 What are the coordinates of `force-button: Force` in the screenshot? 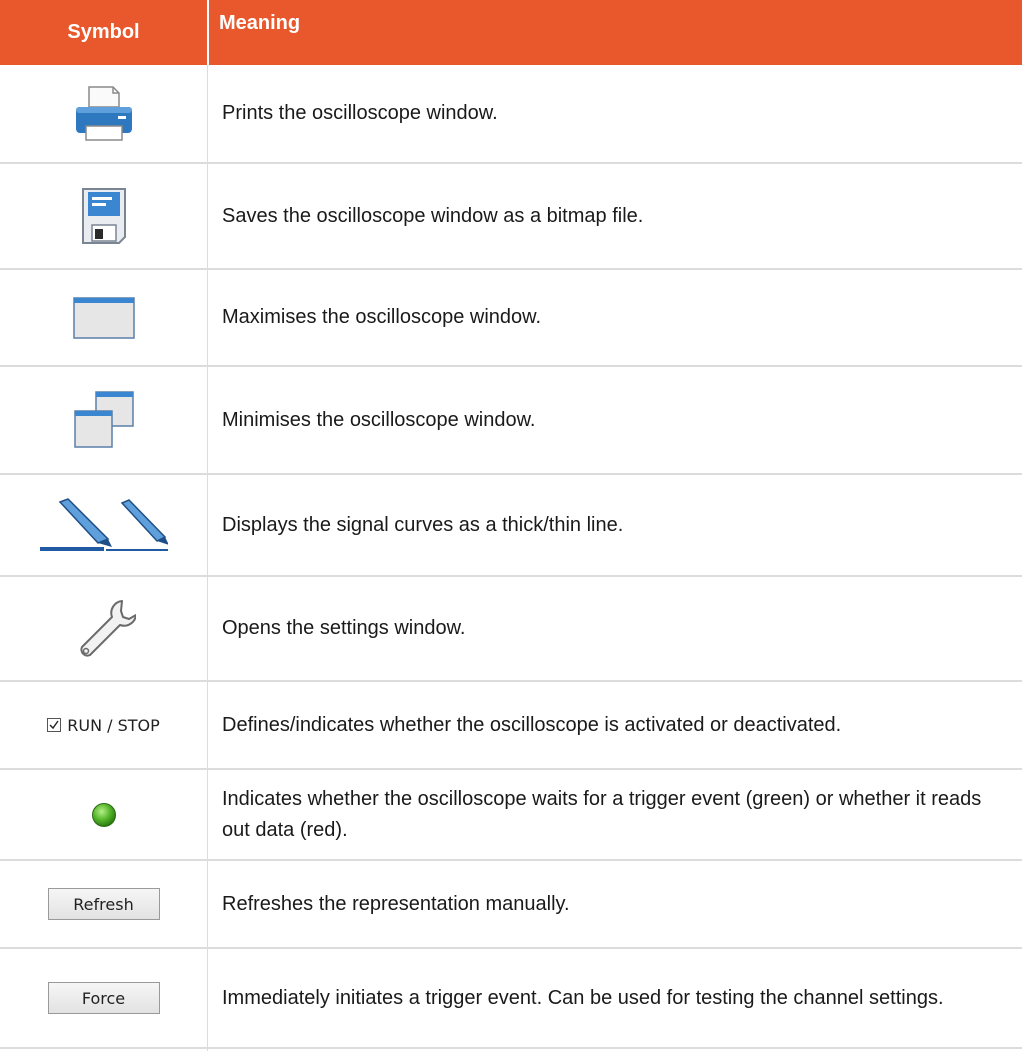 It's located at (103, 998).